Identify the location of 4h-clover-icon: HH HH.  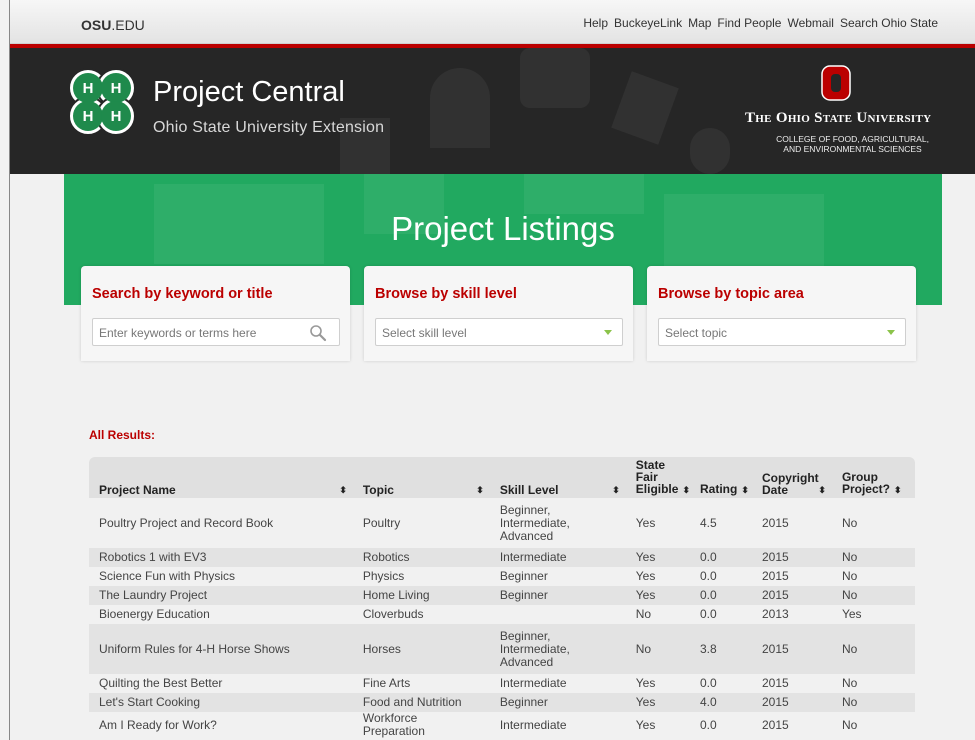
(102, 102).